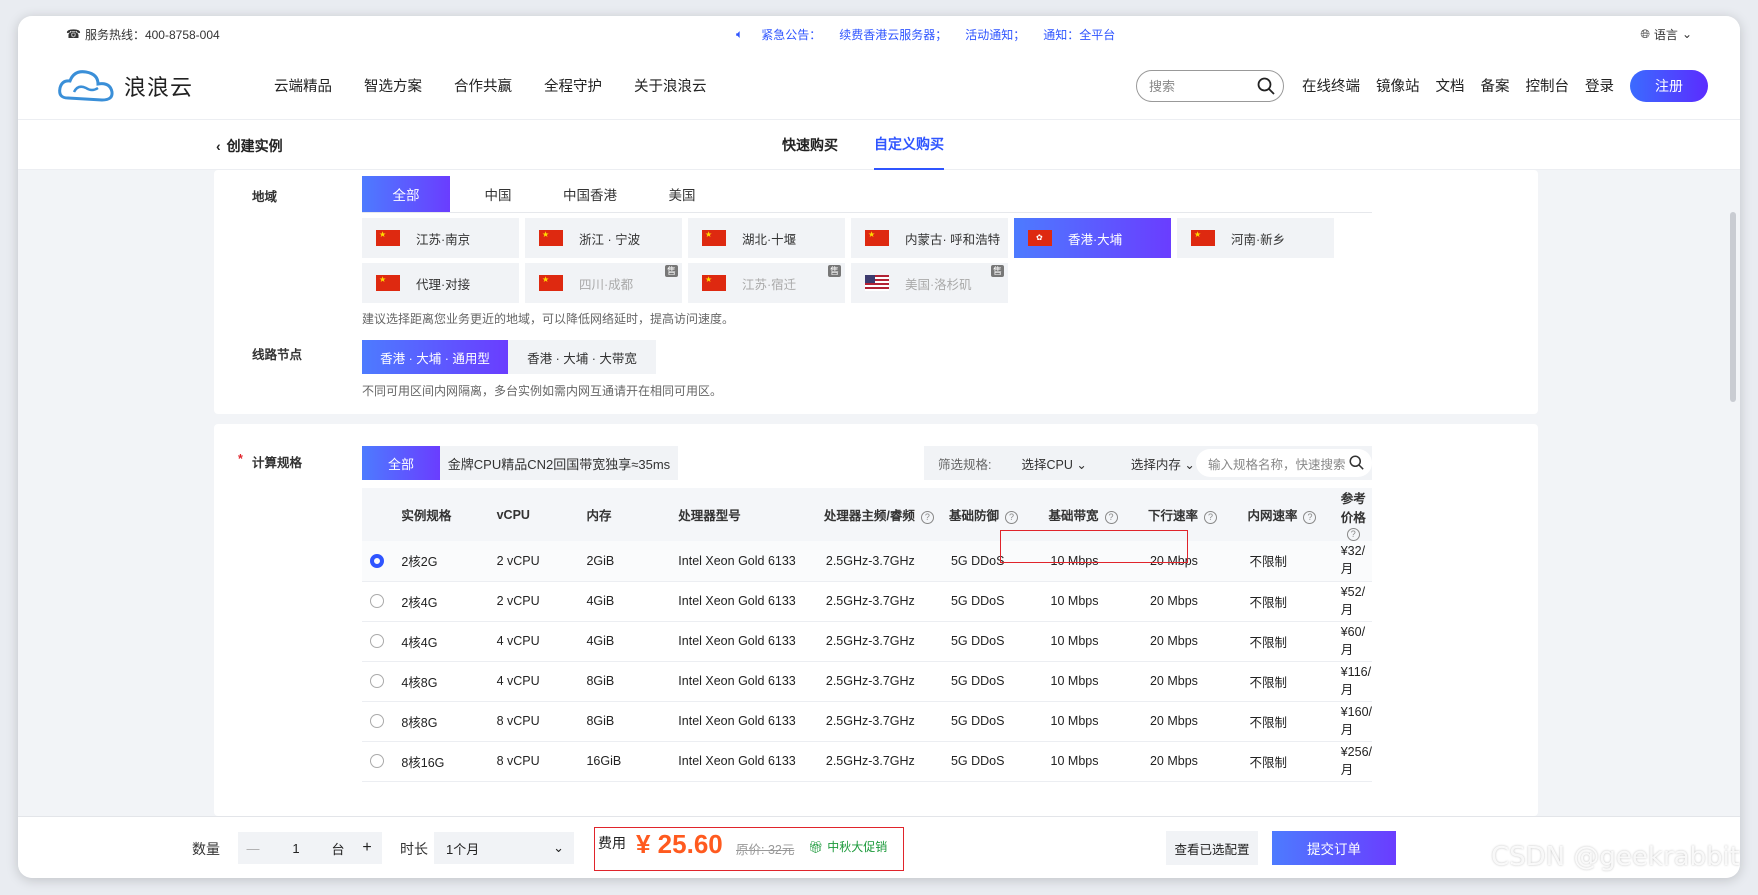  What do you see at coordinates (632, 514) in the screenshot?
I see `col-memory: 内存` at bounding box center [632, 514].